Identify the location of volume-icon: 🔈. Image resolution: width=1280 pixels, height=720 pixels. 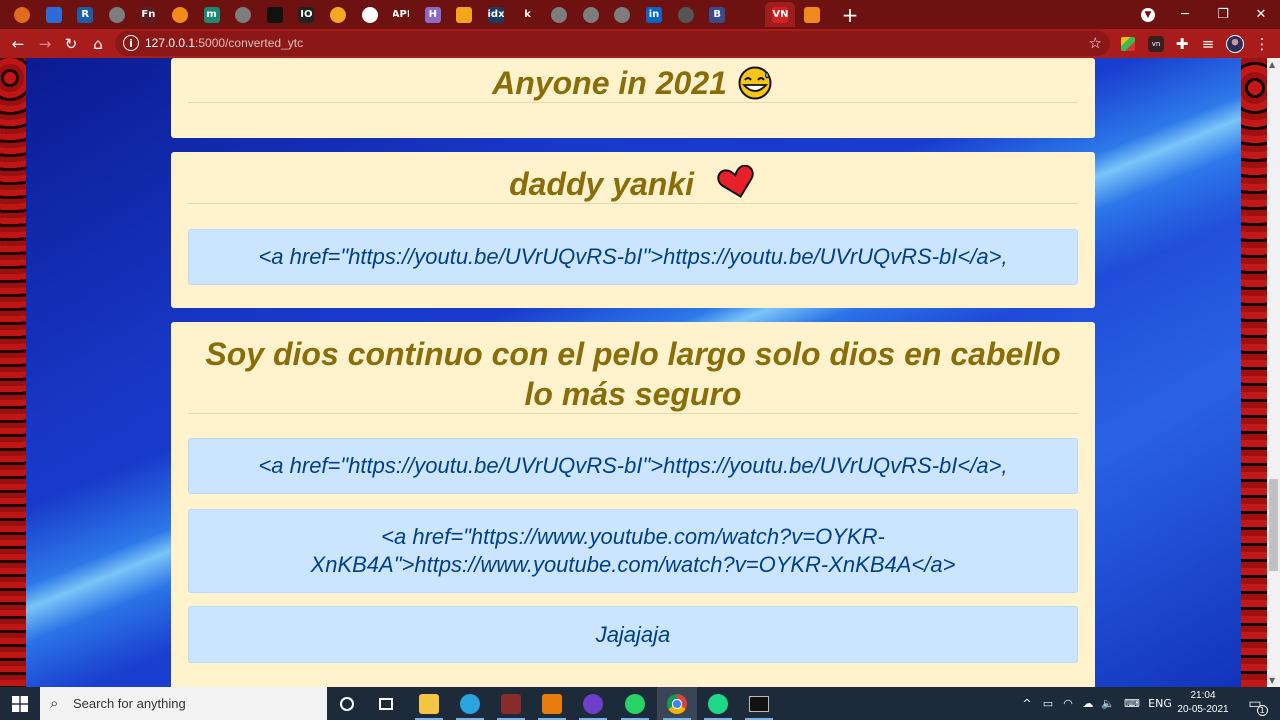
(1108, 703).